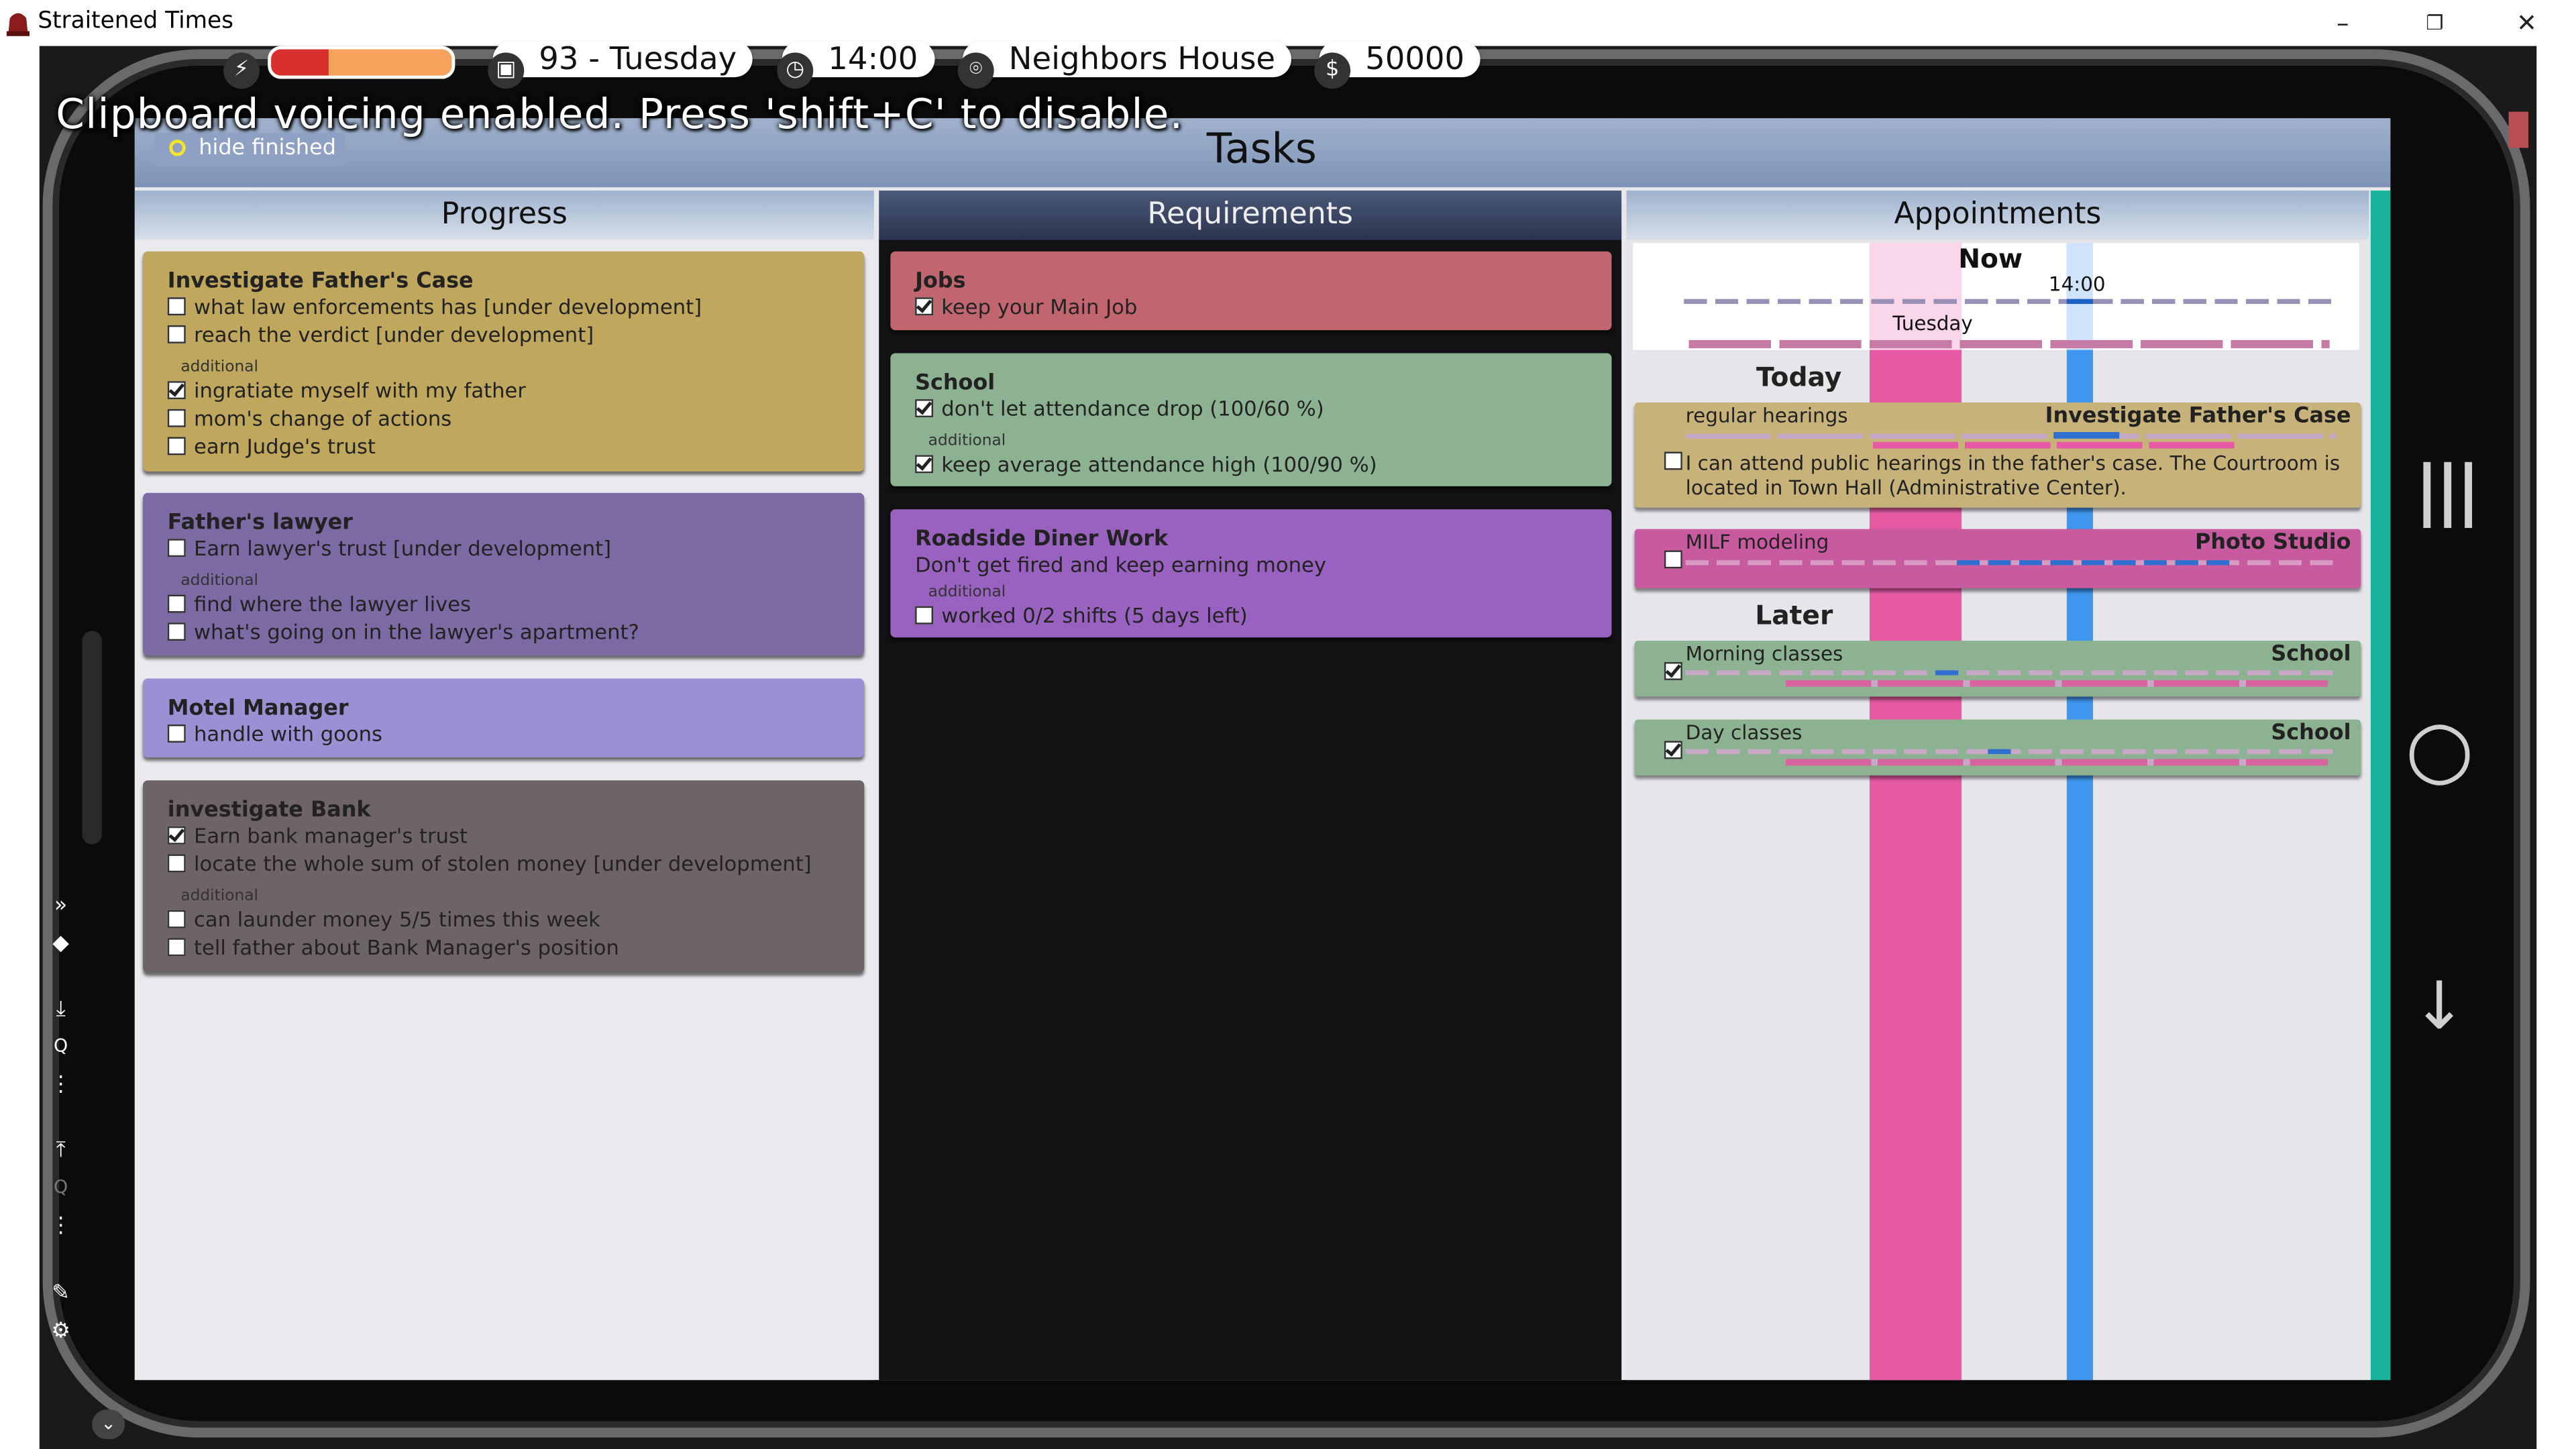  I want to click on save-menu-icon: ⋮, so click(61, 1086).